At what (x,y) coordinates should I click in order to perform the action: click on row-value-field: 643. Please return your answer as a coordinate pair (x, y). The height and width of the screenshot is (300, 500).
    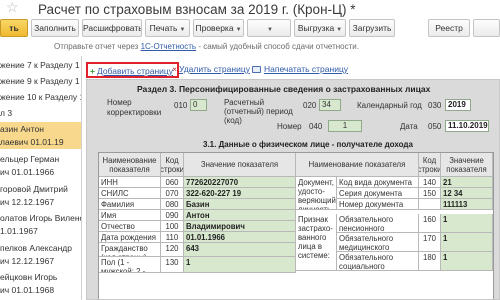
    Looking at the image, I should click on (240, 250).